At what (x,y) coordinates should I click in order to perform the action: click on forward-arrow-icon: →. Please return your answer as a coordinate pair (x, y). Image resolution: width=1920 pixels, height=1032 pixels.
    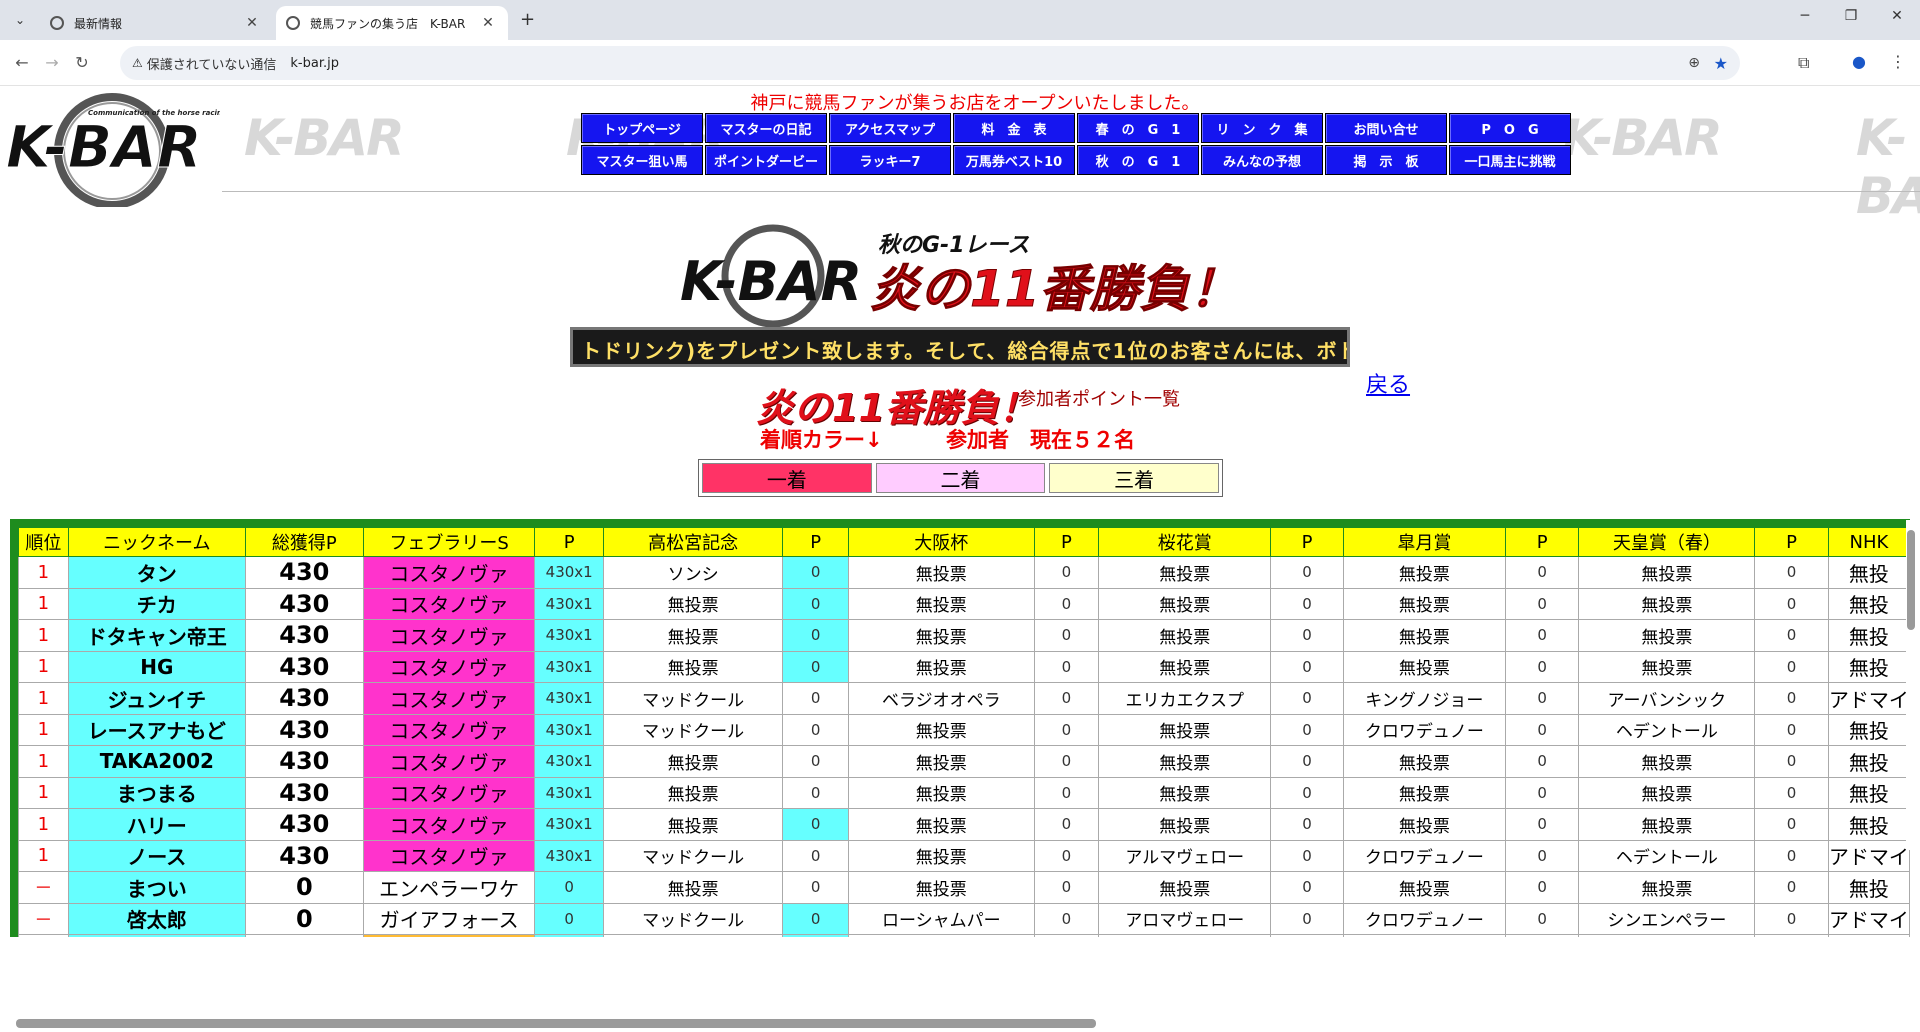
    Looking at the image, I should click on (52, 62).